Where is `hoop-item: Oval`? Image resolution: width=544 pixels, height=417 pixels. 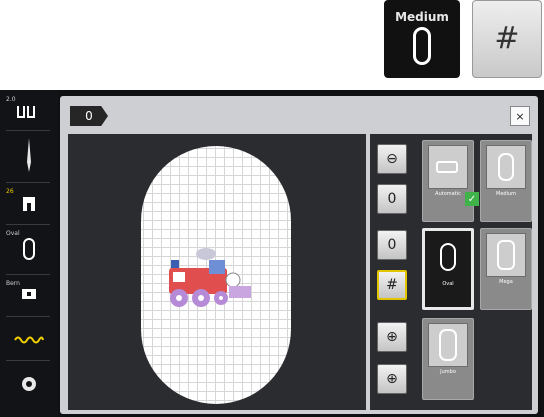 hoop-item: Oval is located at coordinates (29, 245).